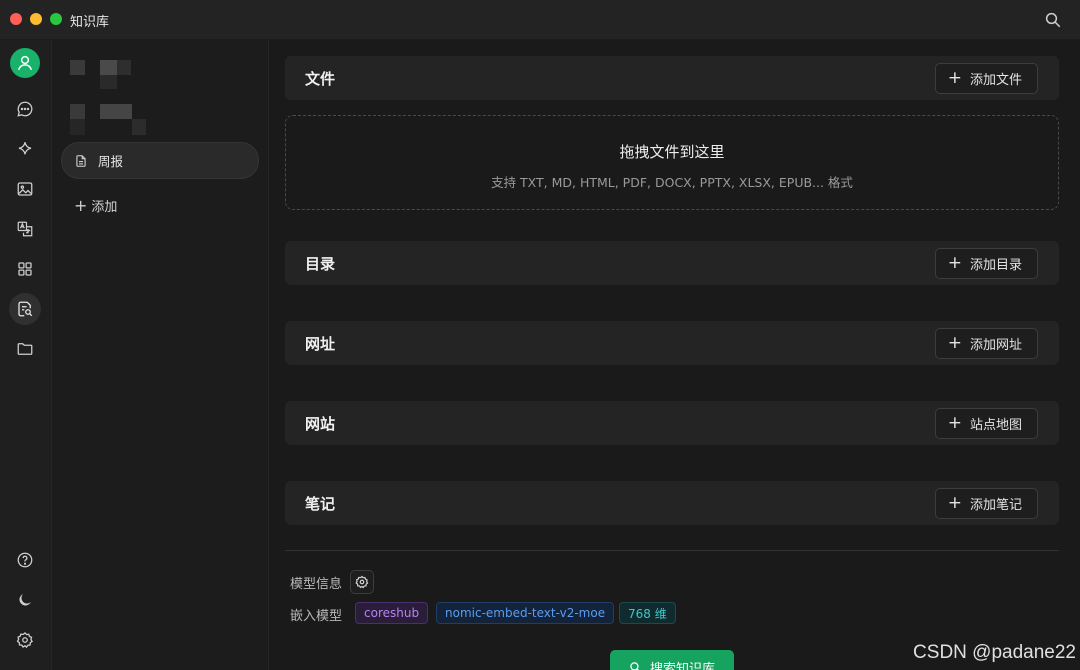  I want to click on nav-settings, so click(25, 640).